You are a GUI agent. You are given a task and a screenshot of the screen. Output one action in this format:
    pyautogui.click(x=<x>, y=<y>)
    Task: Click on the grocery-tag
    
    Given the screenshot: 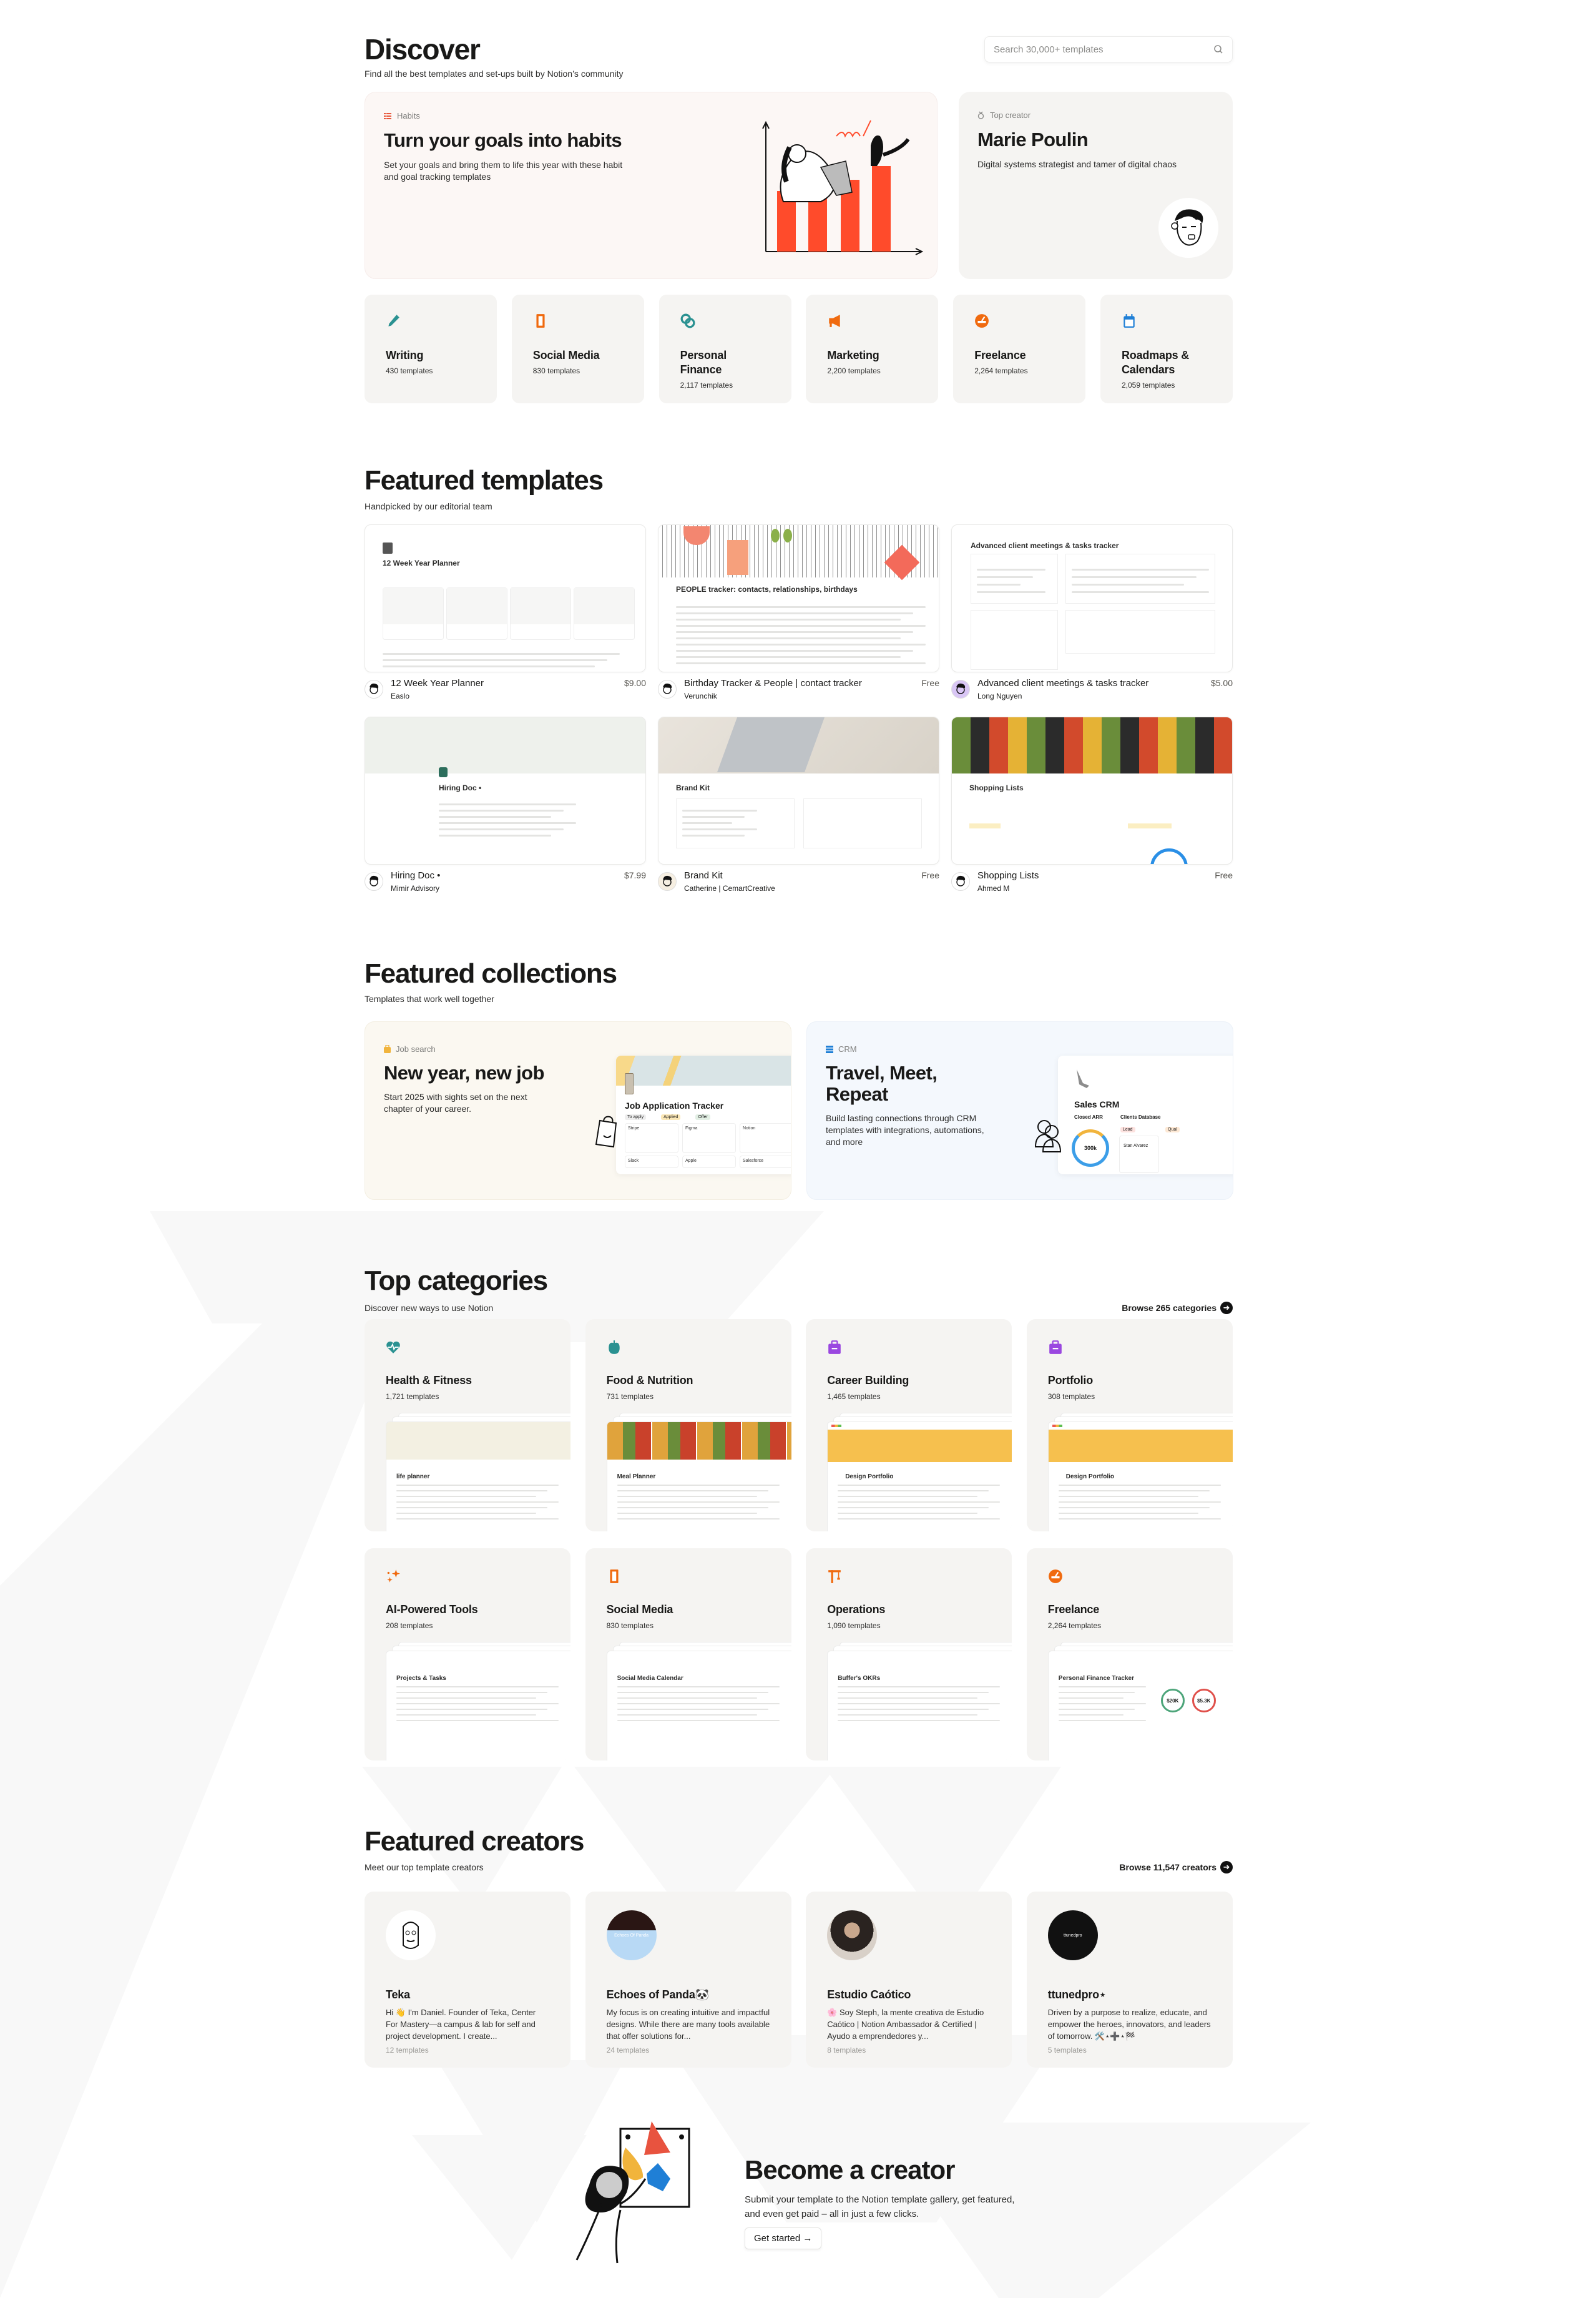 What is the action you would take?
    pyautogui.click(x=985, y=825)
    